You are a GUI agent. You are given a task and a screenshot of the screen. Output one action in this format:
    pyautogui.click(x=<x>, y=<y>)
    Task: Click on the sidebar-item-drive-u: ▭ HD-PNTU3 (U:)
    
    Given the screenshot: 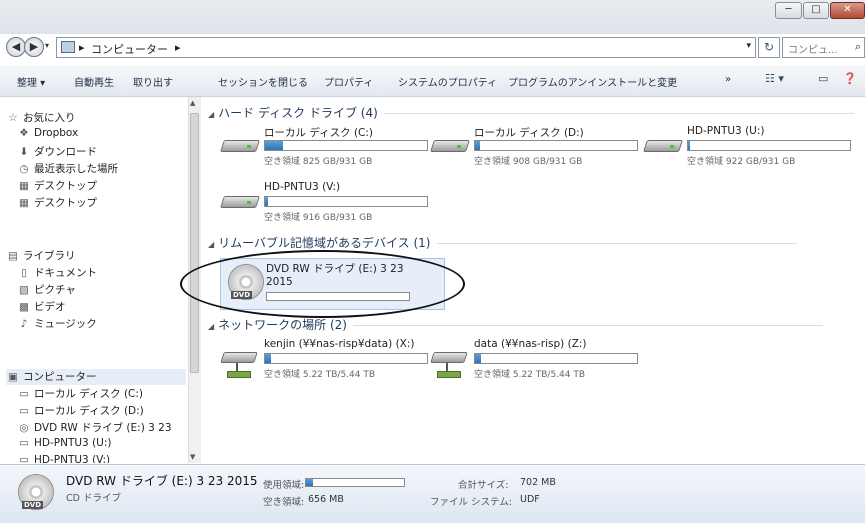 What is the action you would take?
    pyautogui.click(x=64, y=445)
    